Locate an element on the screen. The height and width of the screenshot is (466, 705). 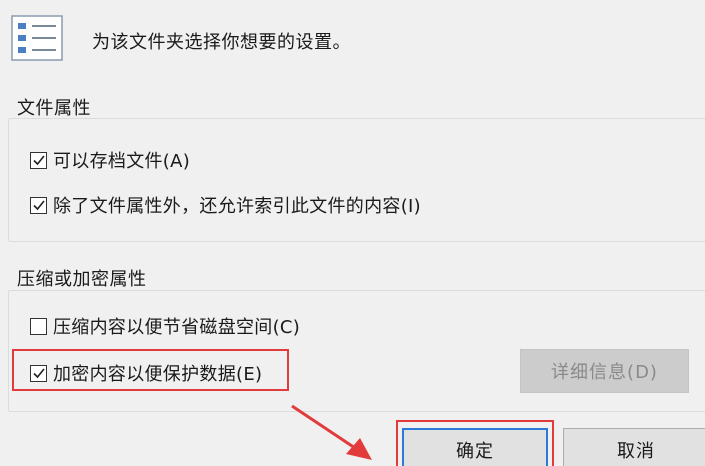
details-button: 详细信息(D) is located at coordinates (604, 371).